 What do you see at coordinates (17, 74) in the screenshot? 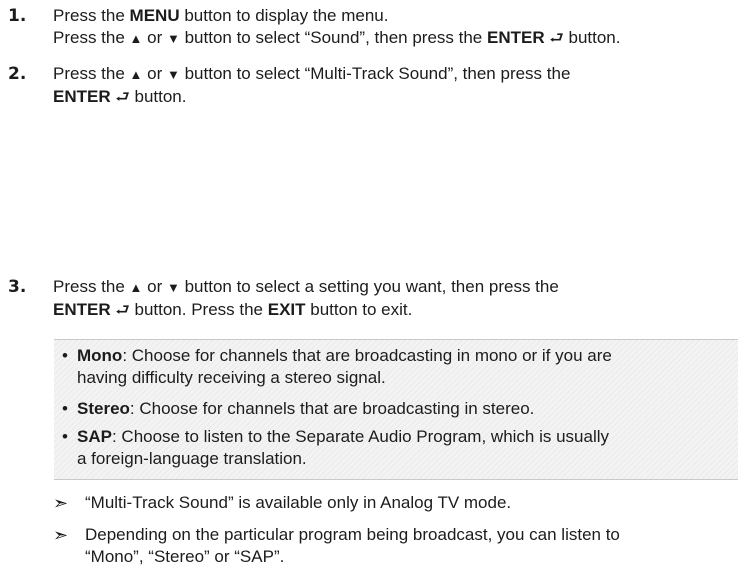
I see `step-number: 2.` at bounding box center [17, 74].